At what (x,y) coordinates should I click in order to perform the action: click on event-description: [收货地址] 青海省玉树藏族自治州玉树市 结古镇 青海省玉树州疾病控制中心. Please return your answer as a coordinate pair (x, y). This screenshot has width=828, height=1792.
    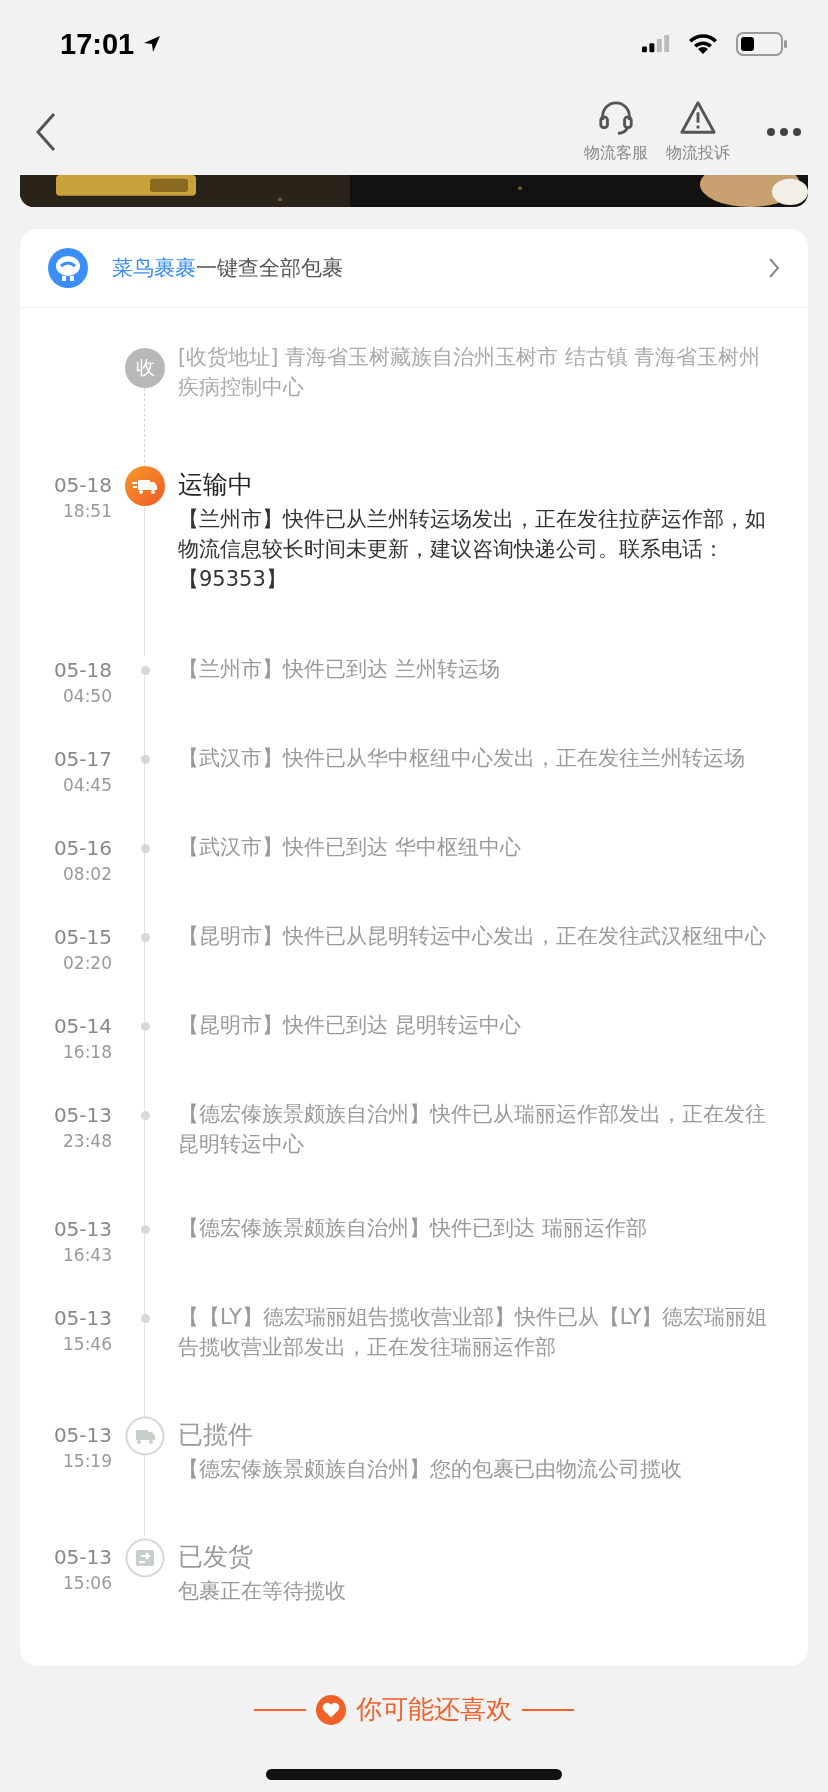
    Looking at the image, I should click on (470, 372).